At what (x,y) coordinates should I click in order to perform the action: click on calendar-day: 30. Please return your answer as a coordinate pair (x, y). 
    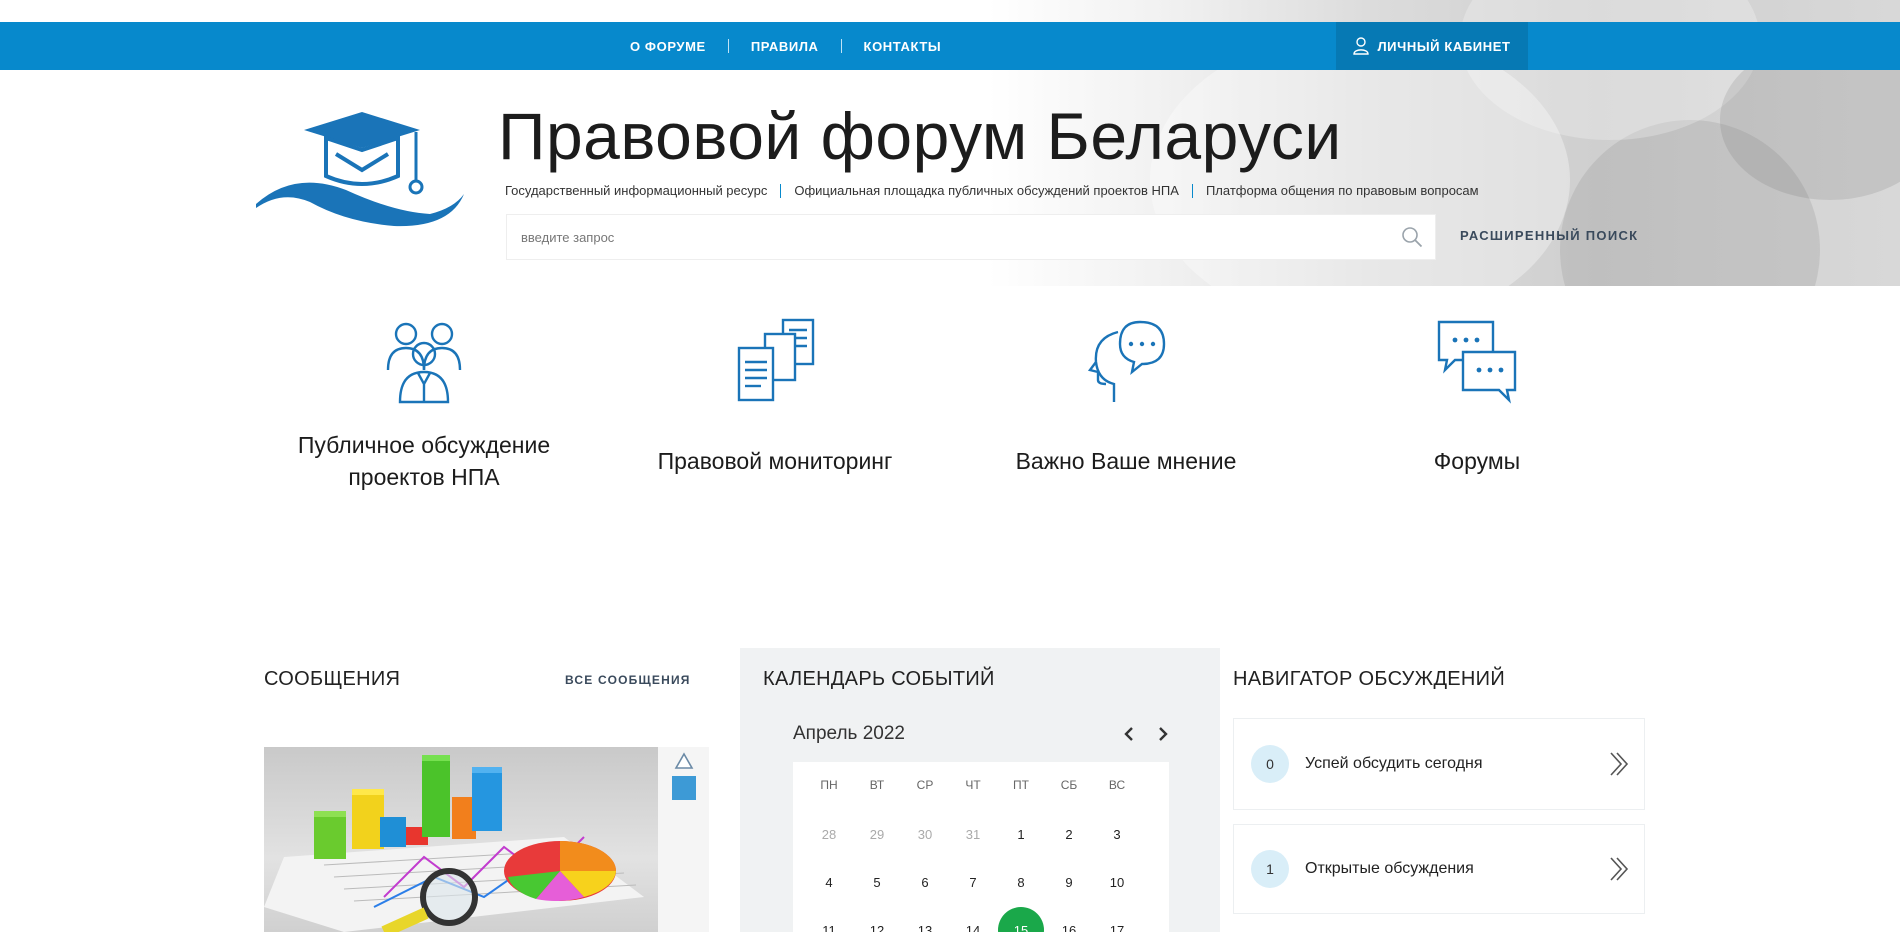
    Looking at the image, I should click on (925, 834).